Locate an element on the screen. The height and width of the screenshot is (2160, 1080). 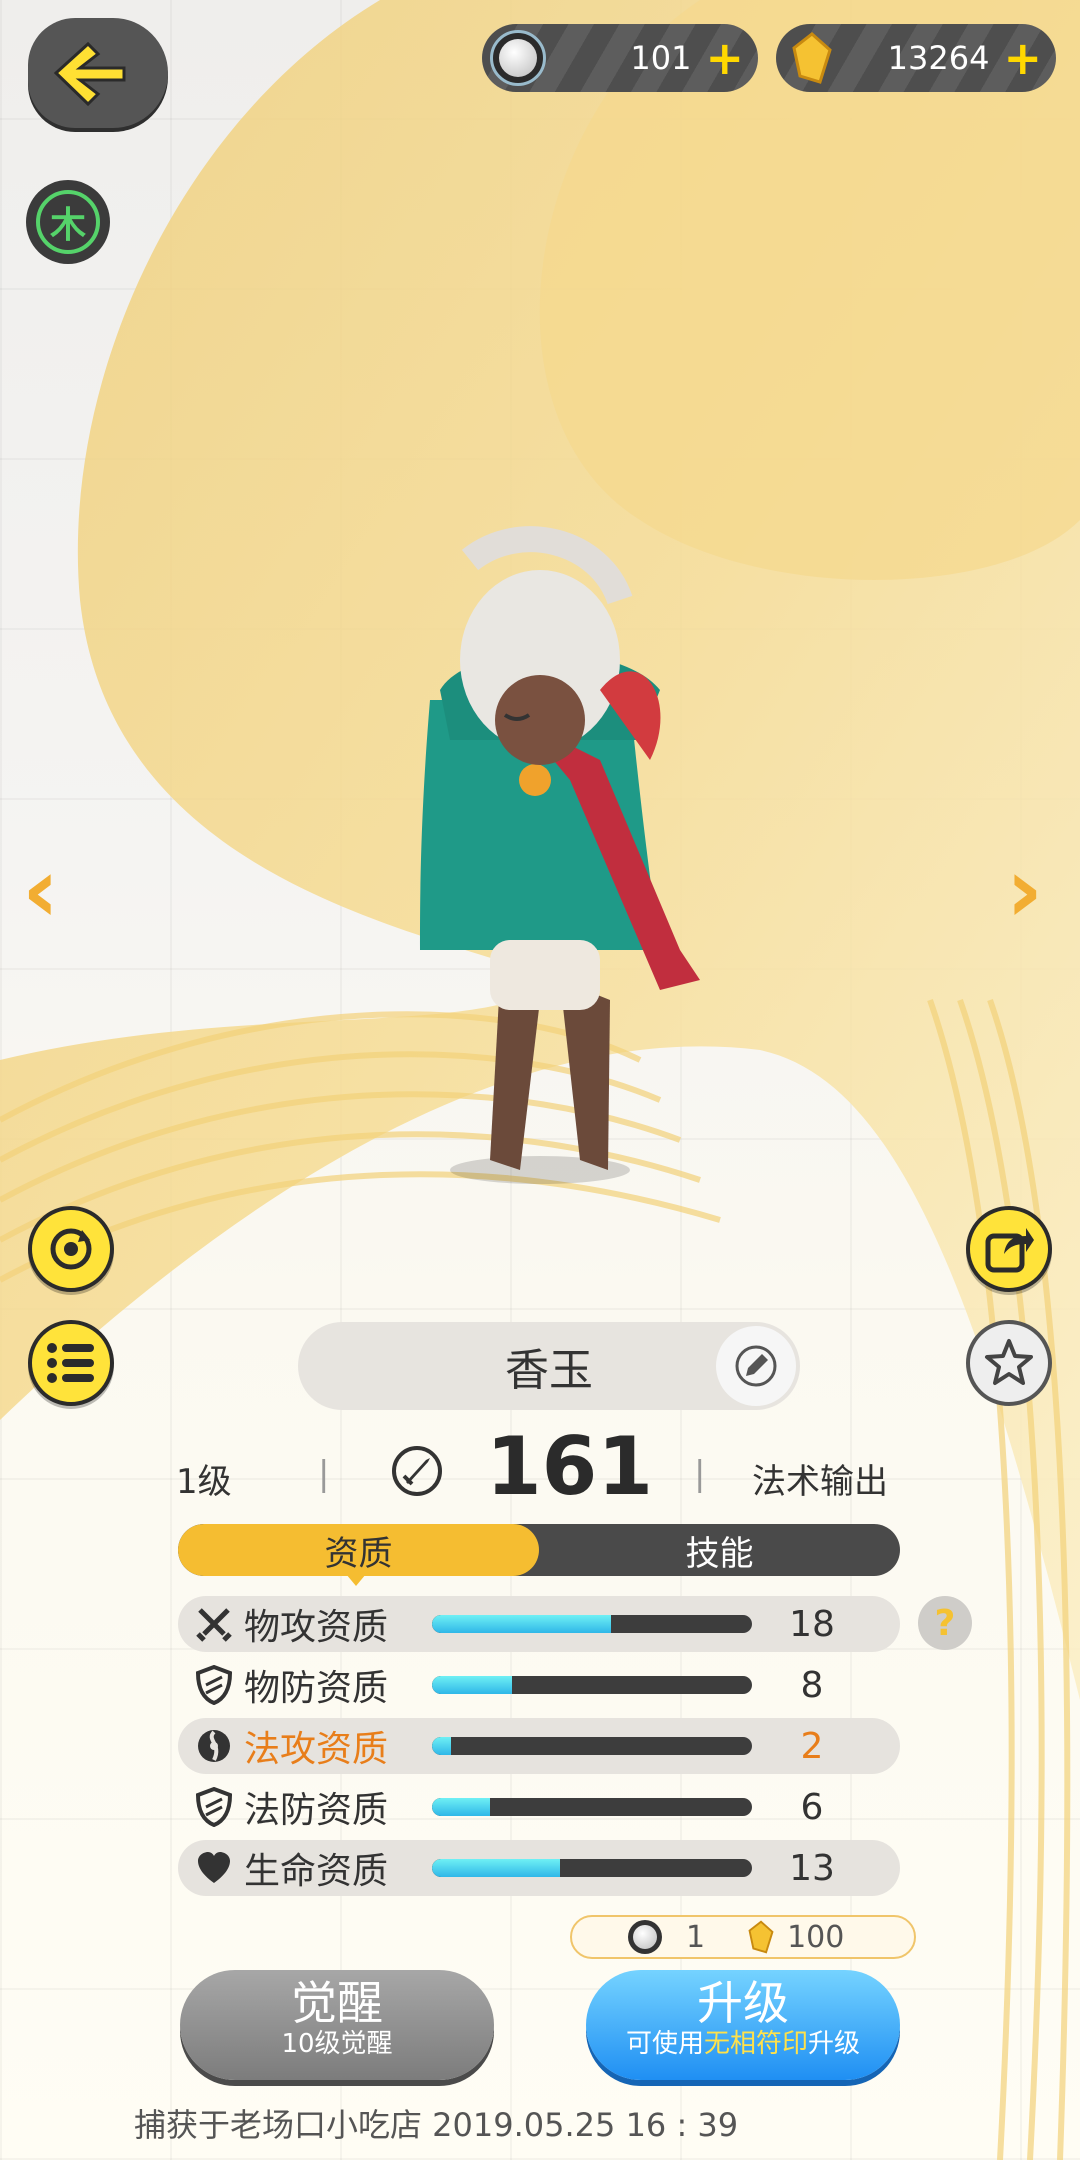
awaken-label: 觉醒 is located at coordinates (337, 2003).